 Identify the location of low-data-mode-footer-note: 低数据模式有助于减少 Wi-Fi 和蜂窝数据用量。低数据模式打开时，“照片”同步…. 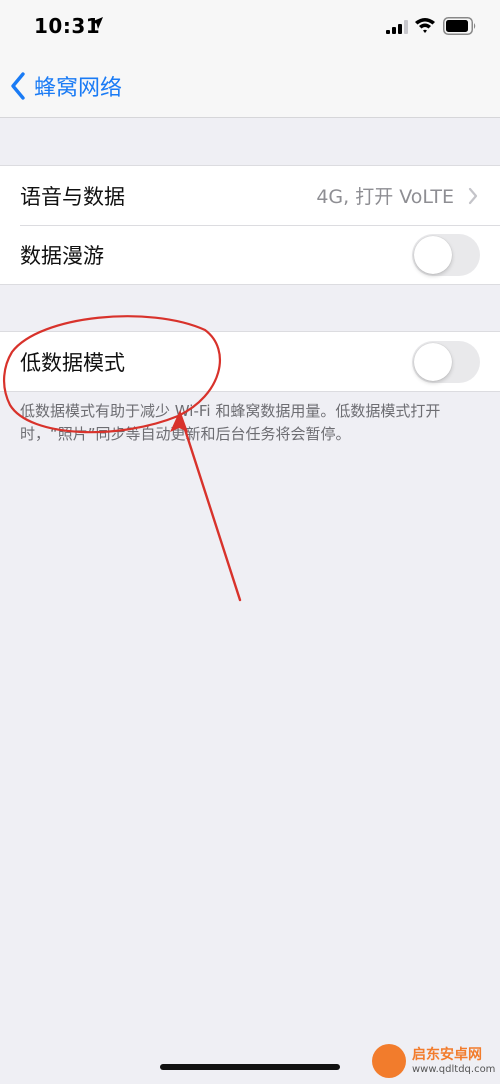
(230, 422).